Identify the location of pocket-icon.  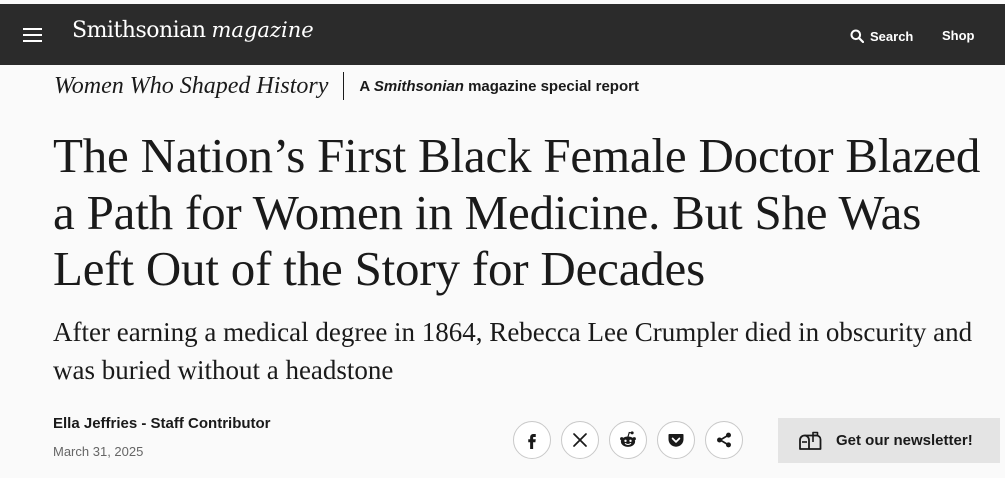
(676, 440).